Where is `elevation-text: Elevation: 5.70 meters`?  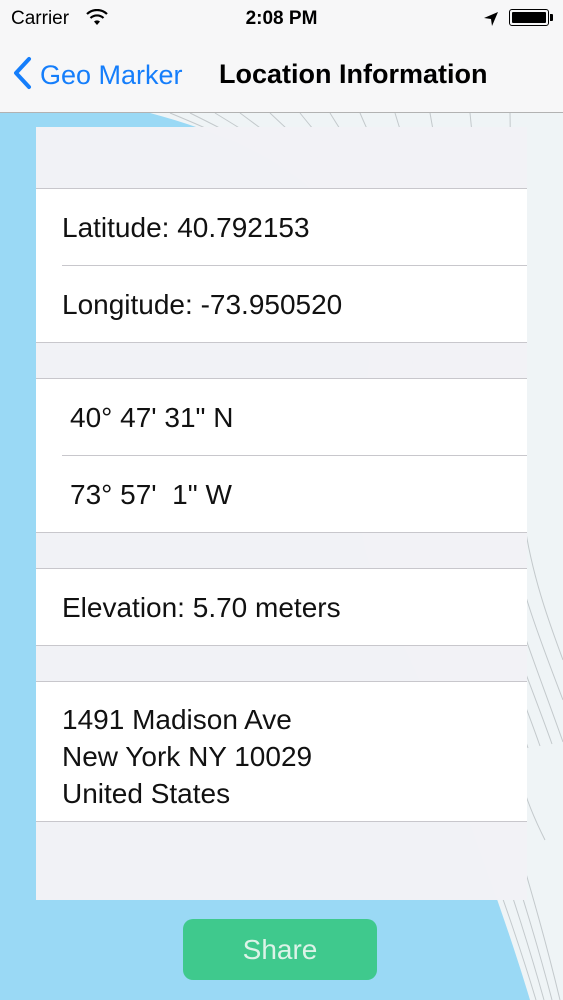 elevation-text: Elevation: 5.70 meters is located at coordinates (201, 607).